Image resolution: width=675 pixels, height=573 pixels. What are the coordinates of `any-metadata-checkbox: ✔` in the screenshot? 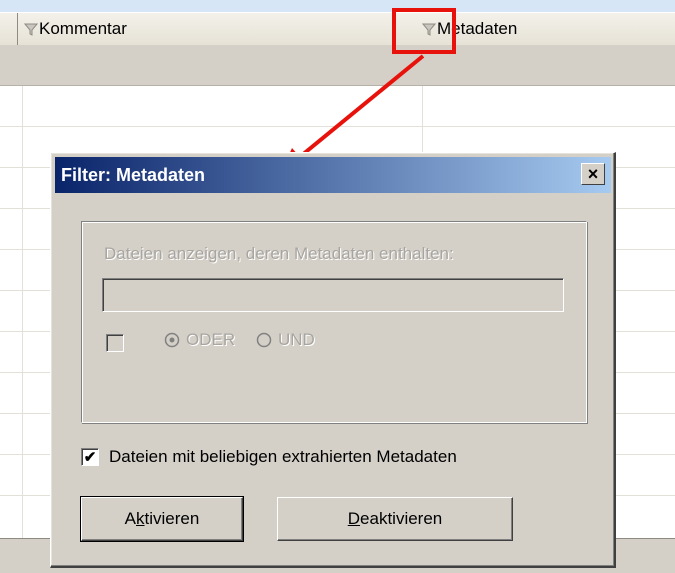 It's located at (90, 457).